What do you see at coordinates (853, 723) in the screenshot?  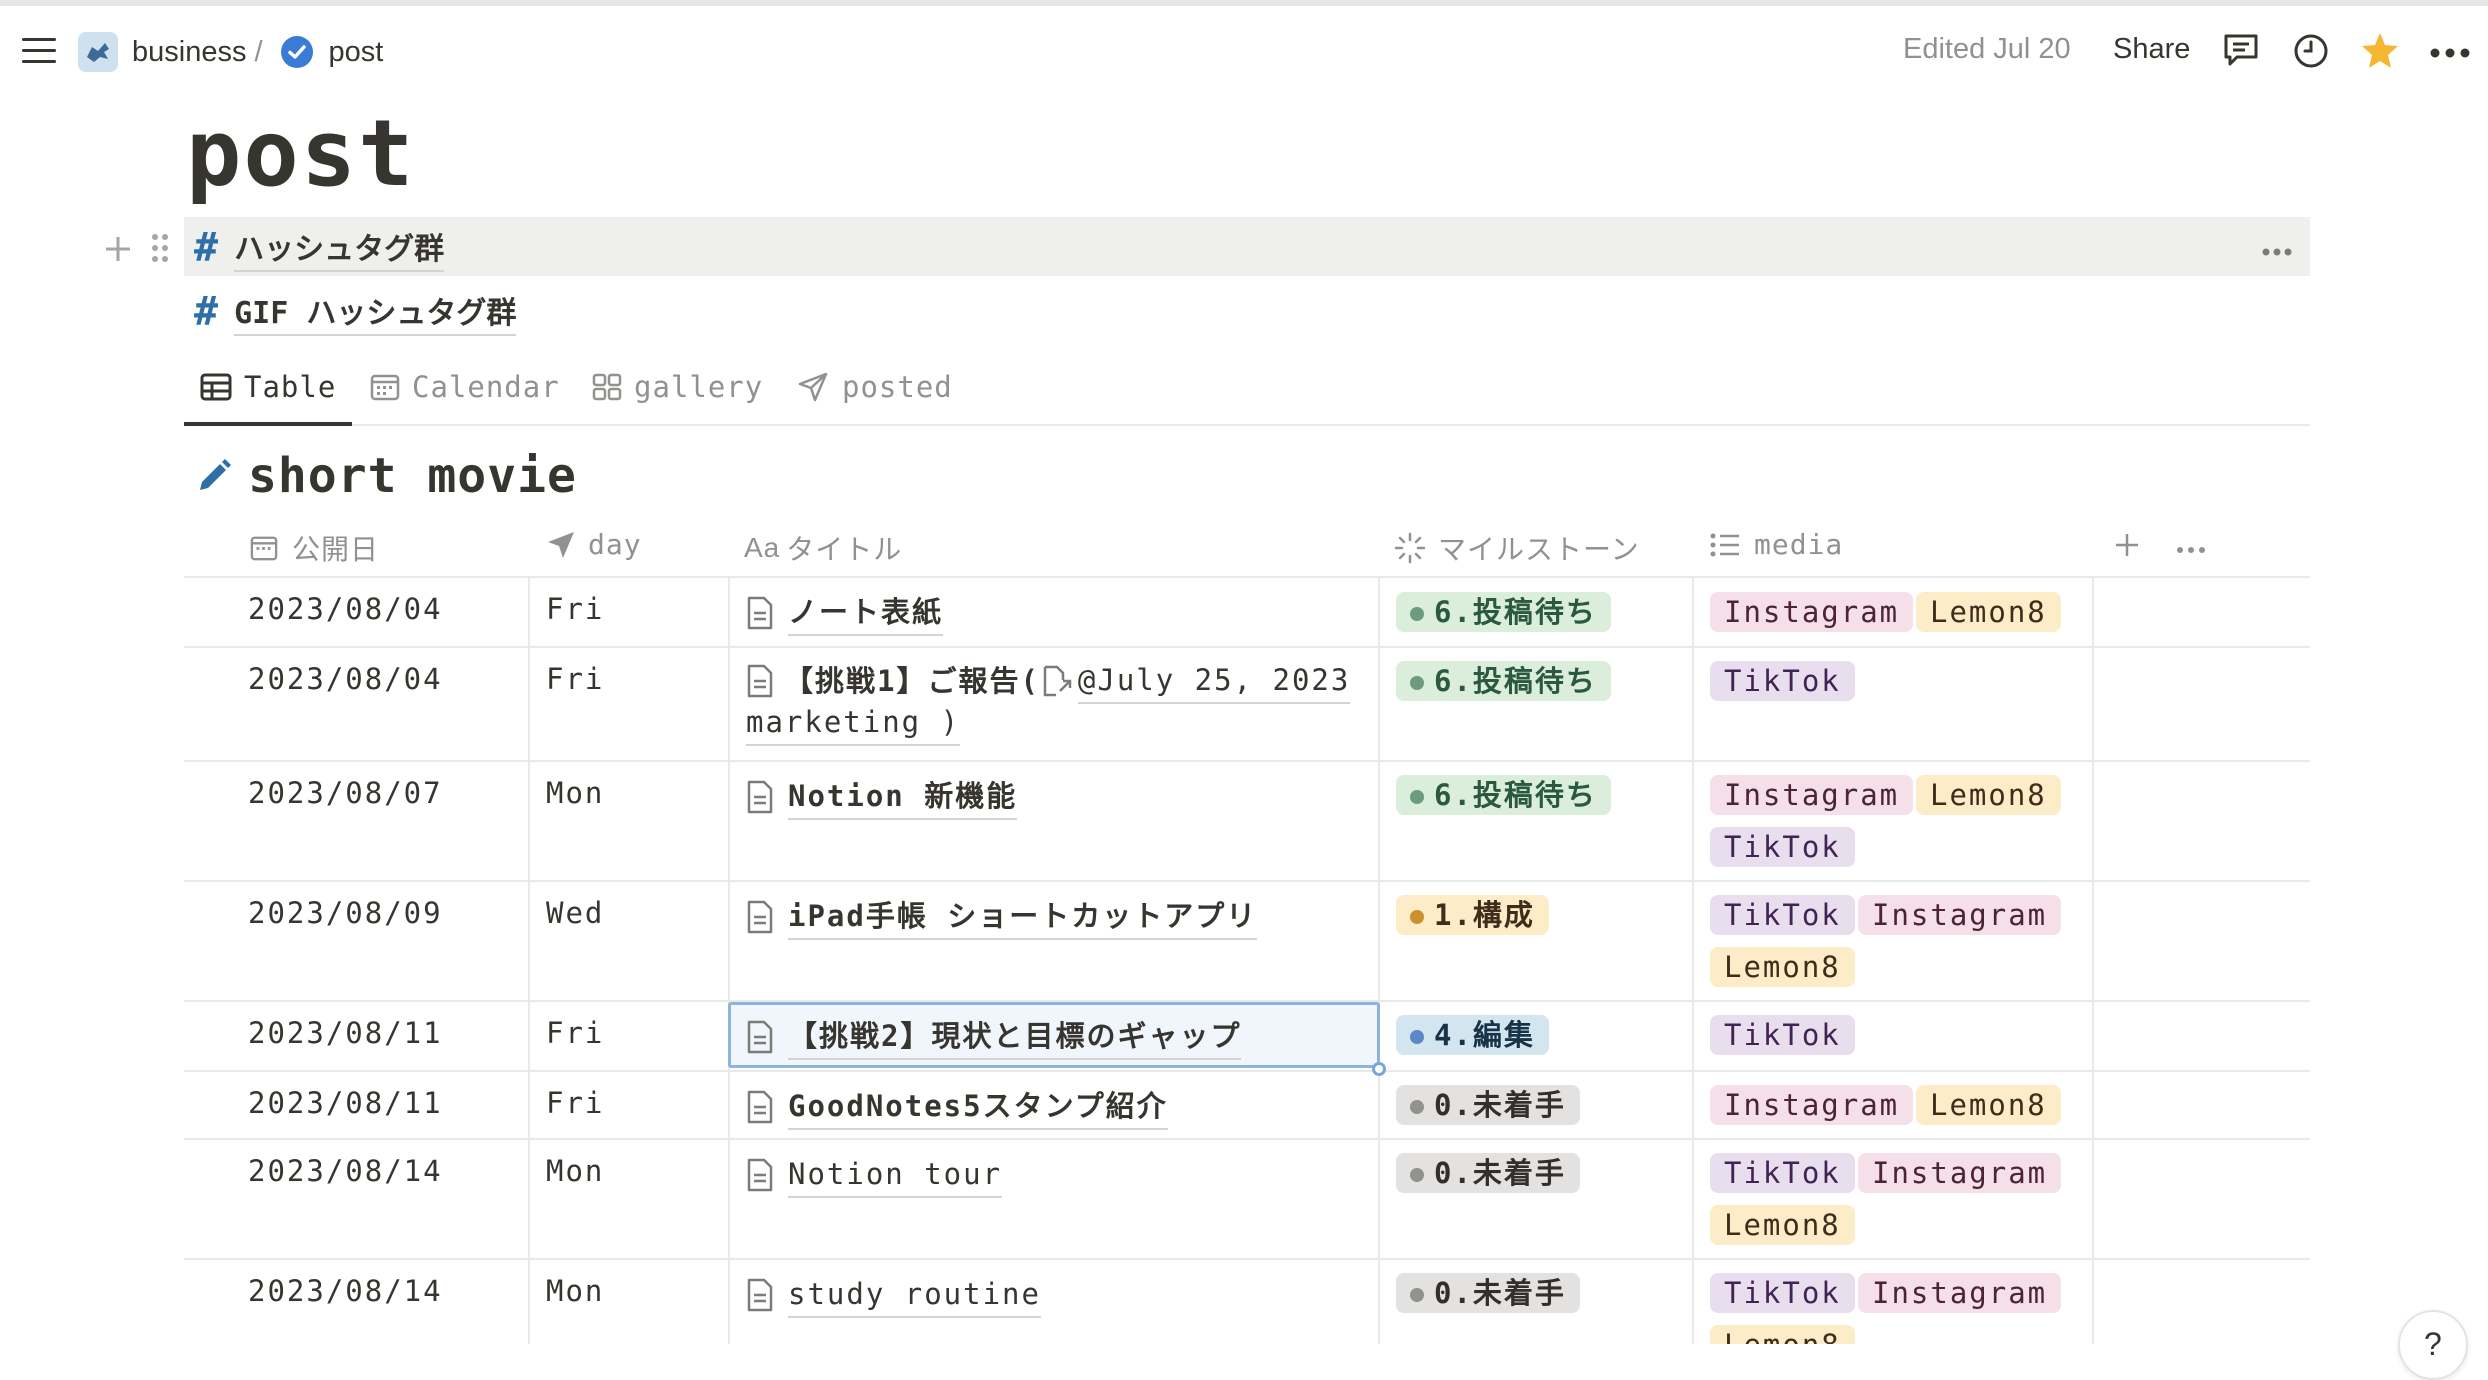 I see `cell-title-text-cont: marketing )` at bounding box center [853, 723].